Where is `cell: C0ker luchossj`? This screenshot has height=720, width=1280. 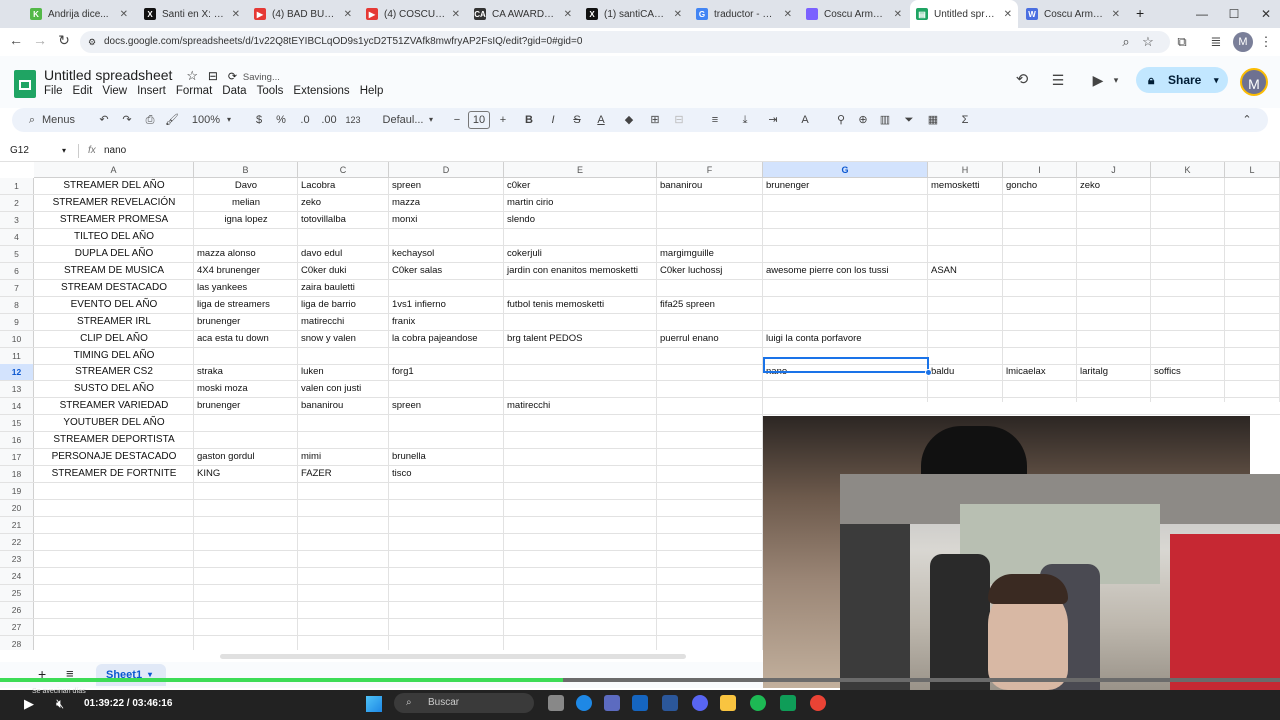
cell: C0ker luchossj is located at coordinates (689, 271).